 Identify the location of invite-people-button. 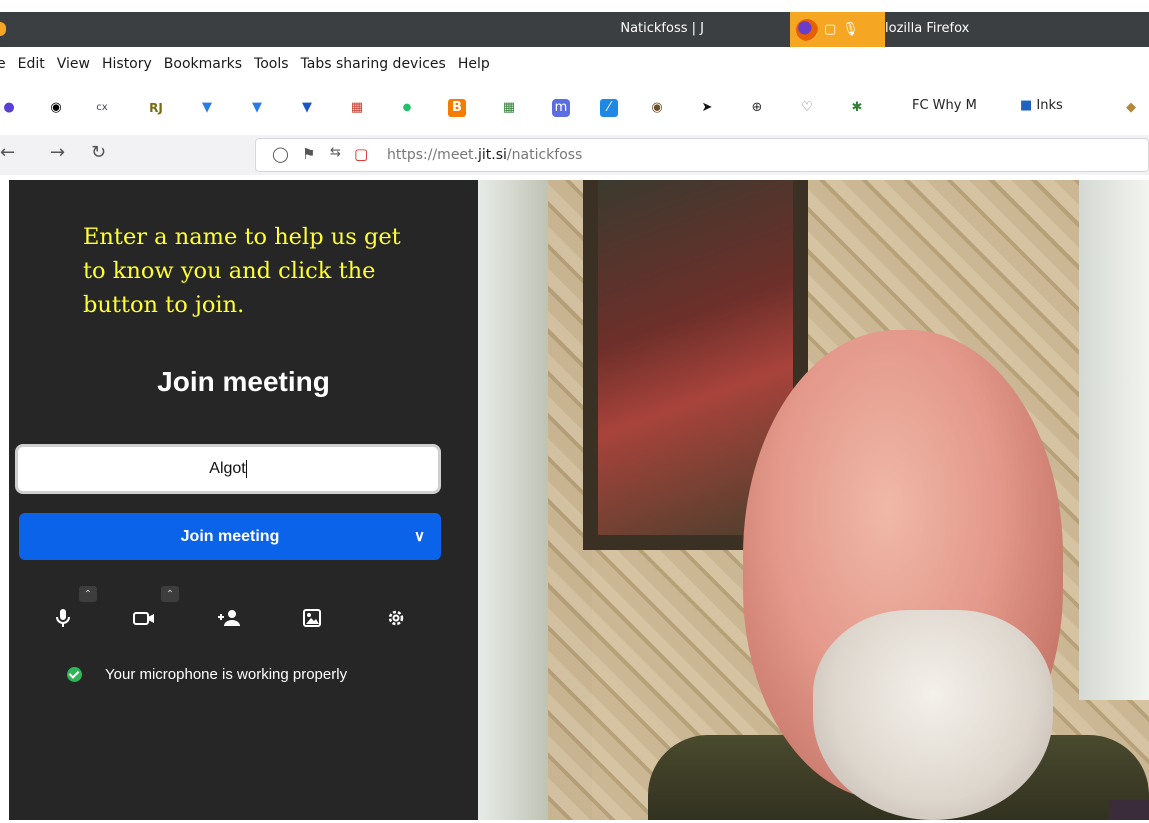
(229, 618).